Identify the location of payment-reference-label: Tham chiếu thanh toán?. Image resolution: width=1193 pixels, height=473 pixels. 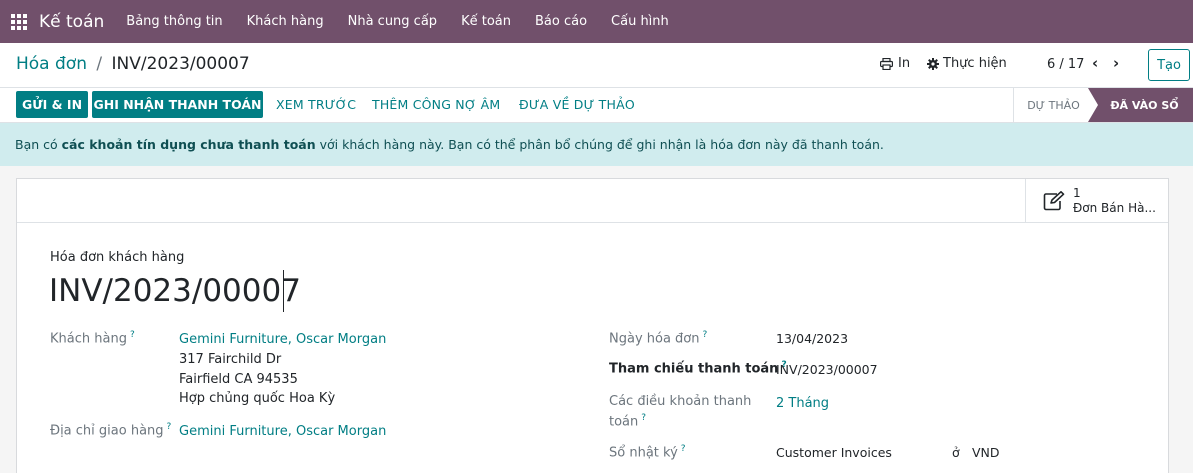
(698, 368).